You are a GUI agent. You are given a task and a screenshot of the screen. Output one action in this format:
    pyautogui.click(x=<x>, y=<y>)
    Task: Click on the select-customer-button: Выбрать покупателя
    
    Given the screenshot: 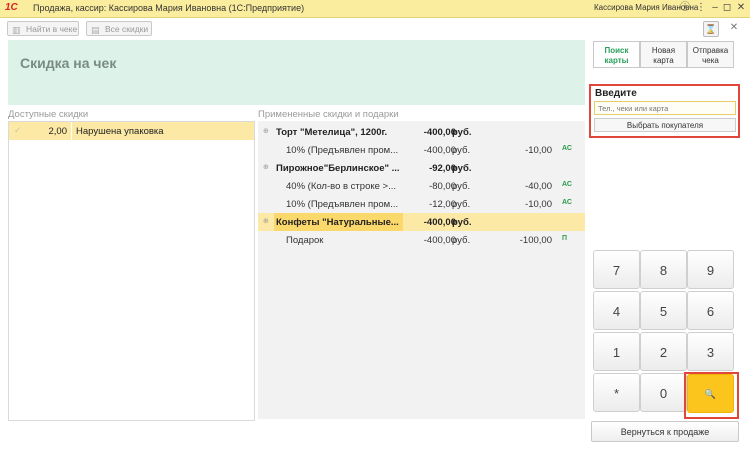 What is the action you would take?
    pyautogui.click(x=665, y=125)
    